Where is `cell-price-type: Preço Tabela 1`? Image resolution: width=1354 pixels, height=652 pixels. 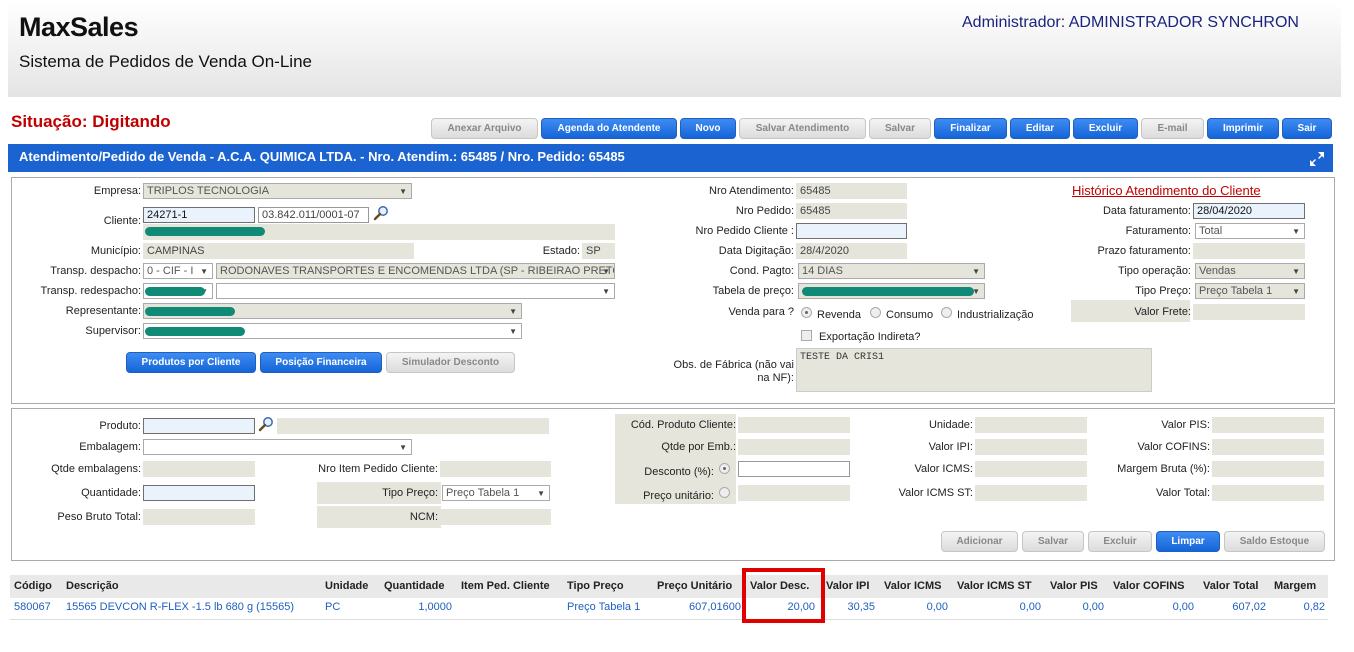 cell-price-type: Preço Tabela 1 is located at coordinates (603, 607).